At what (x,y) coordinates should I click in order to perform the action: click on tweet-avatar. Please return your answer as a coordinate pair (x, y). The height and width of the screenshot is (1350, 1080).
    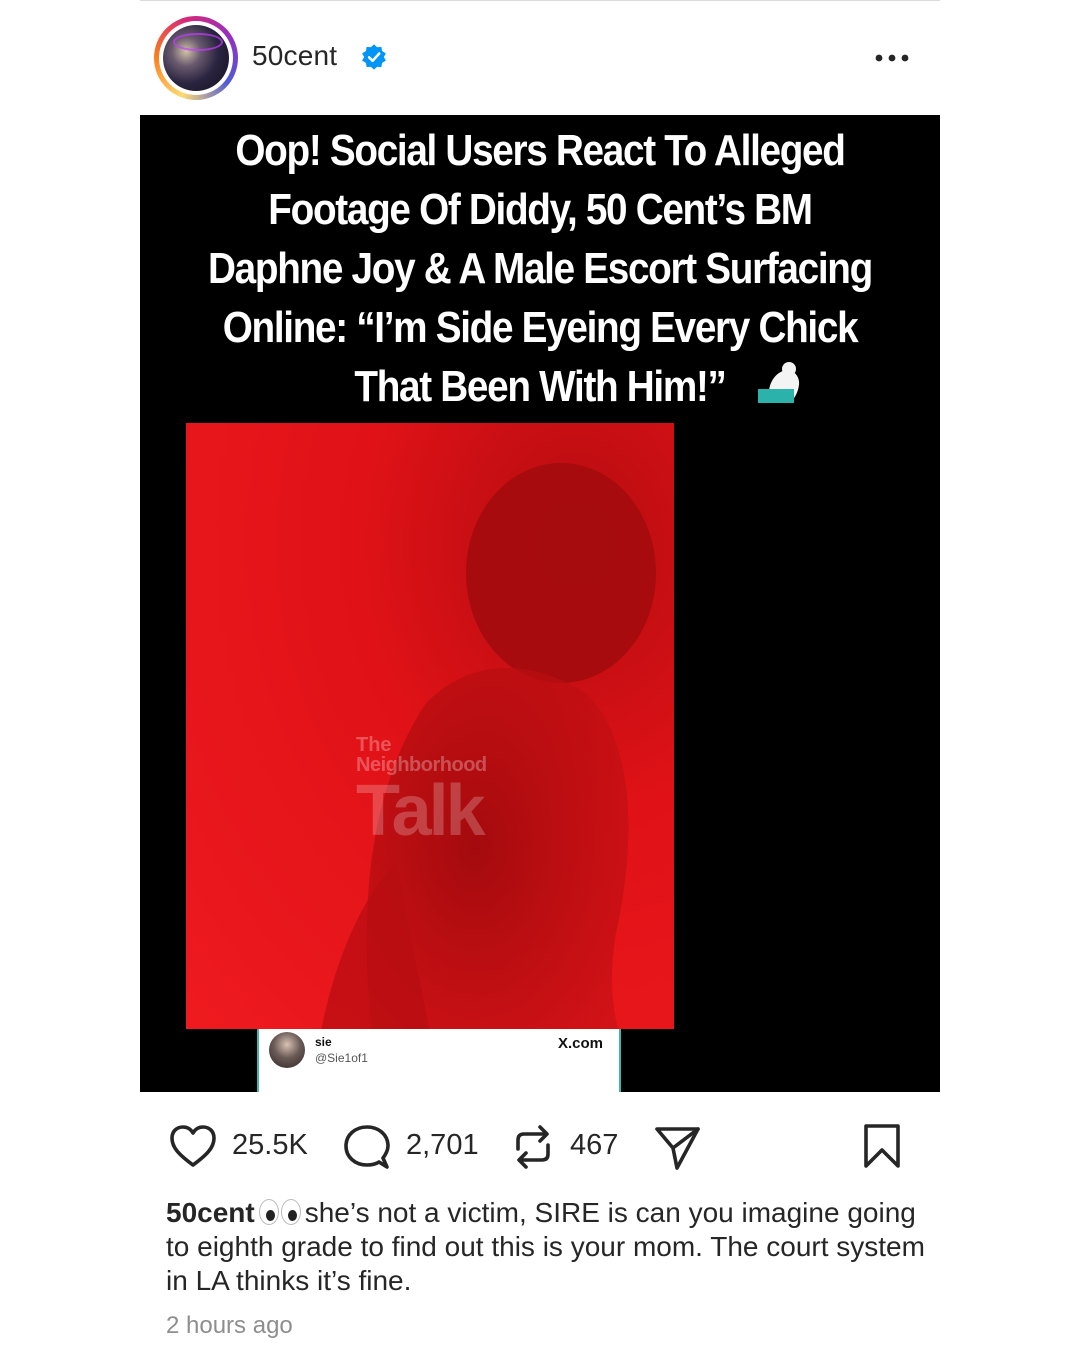
    Looking at the image, I should click on (287, 1050).